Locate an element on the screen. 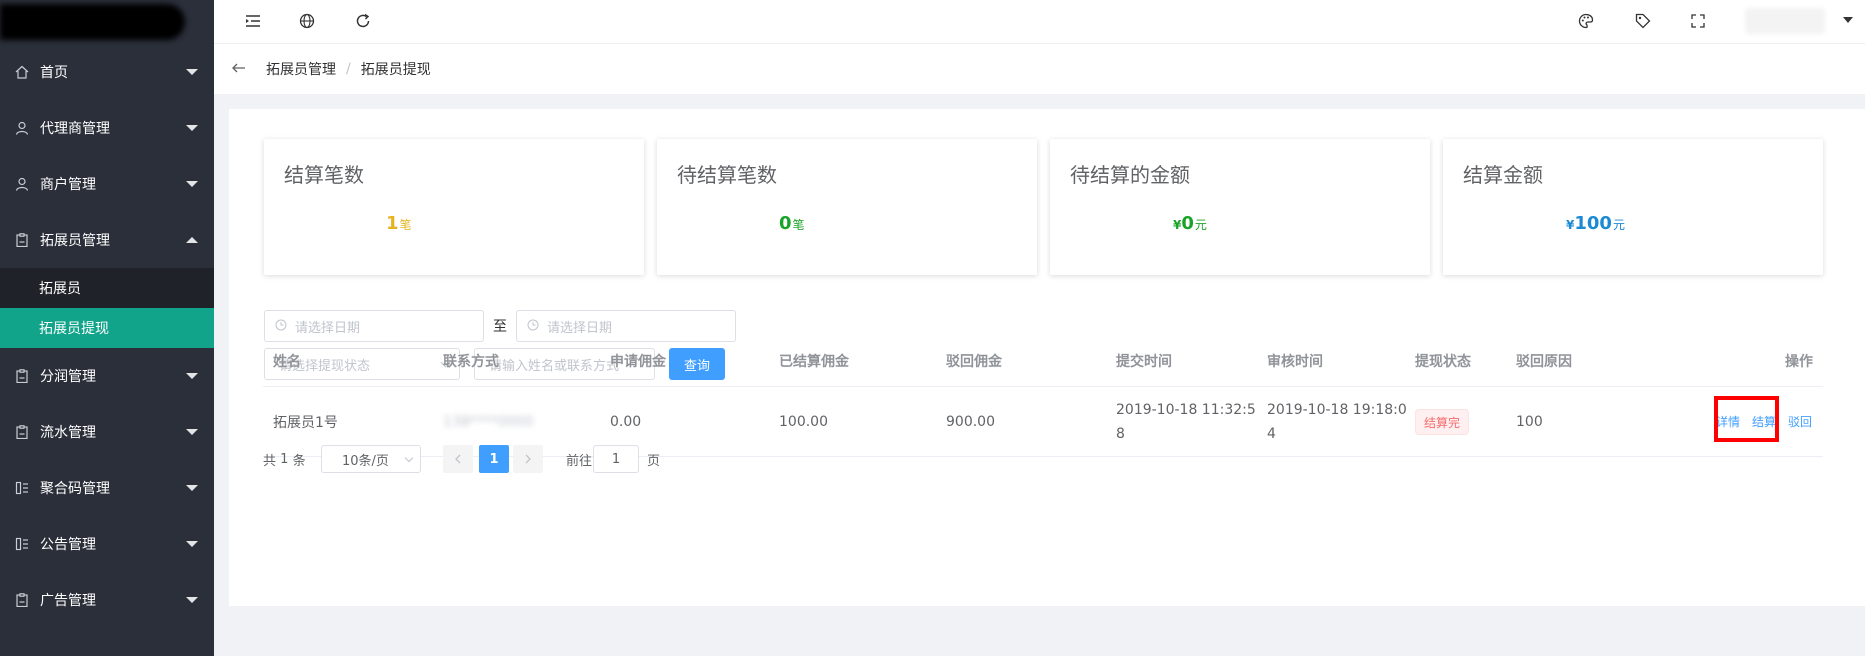 The width and height of the screenshot is (1865, 656). next-page-button is located at coordinates (528, 459).